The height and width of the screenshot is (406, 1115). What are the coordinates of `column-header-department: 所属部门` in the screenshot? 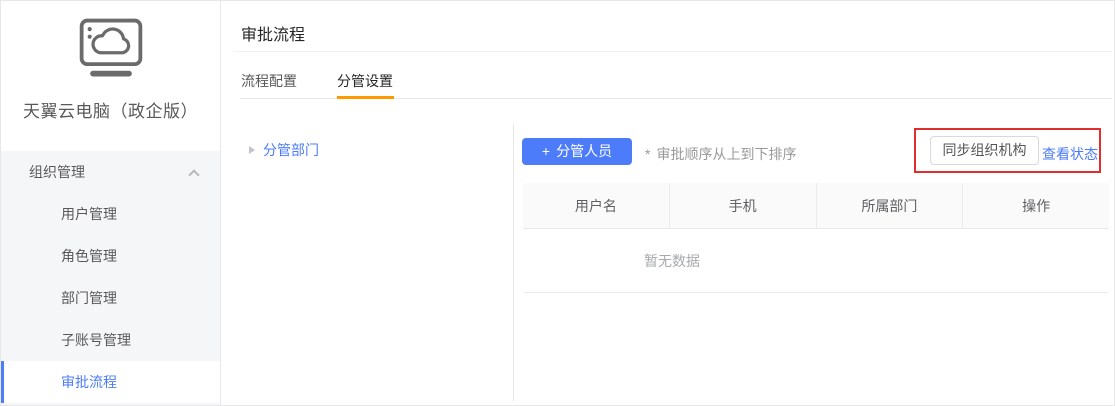 It's located at (889, 205).